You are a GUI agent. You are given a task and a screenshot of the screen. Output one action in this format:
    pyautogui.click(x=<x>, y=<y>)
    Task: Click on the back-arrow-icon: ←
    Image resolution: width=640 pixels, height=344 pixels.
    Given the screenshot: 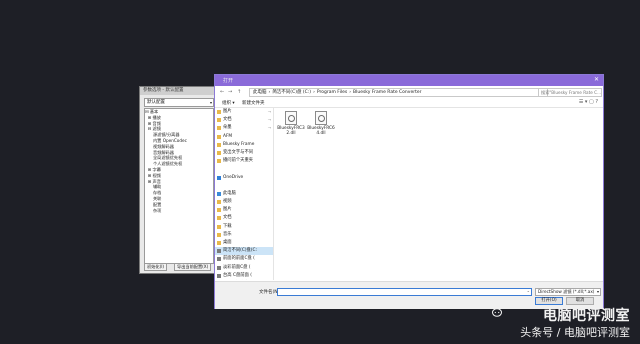 What is the action you would take?
    pyautogui.click(x=222, y=92)
    